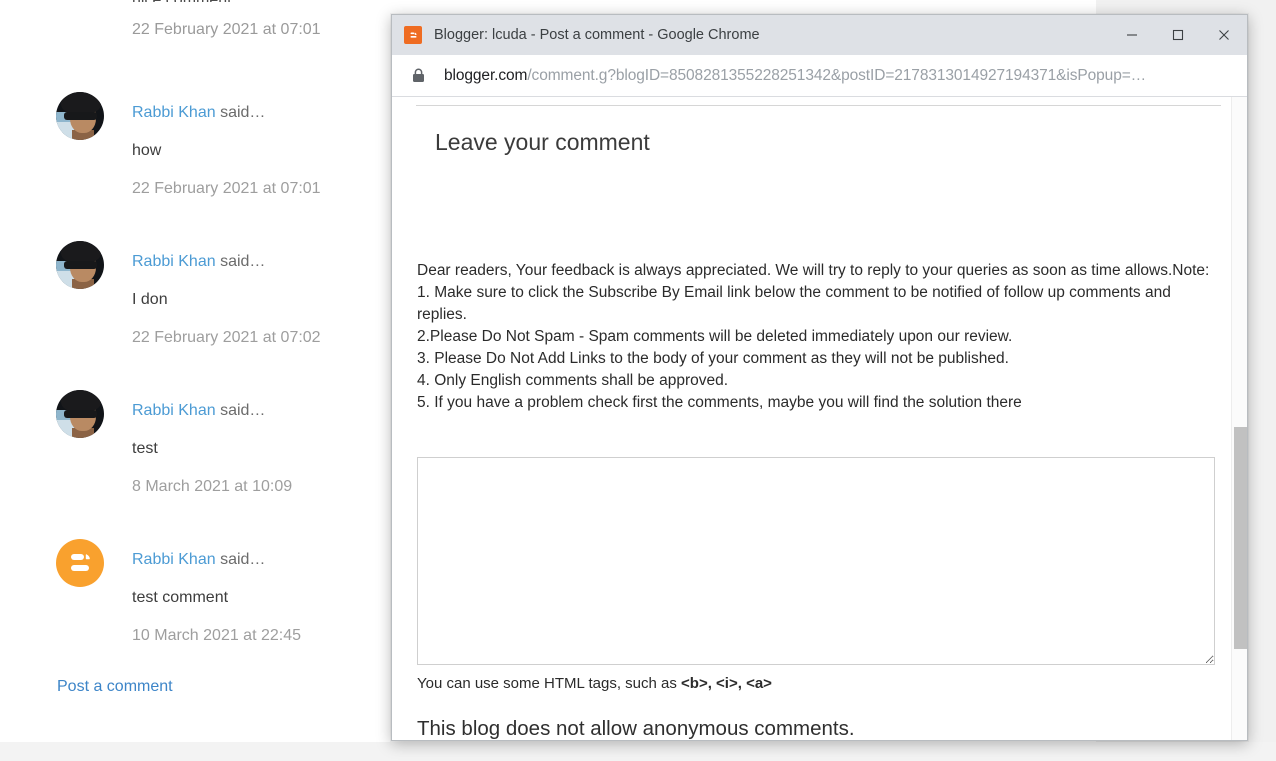 This screenshot has width=1276, height=761. I want to click on blogger-favicon-icon, so click(413, 35).